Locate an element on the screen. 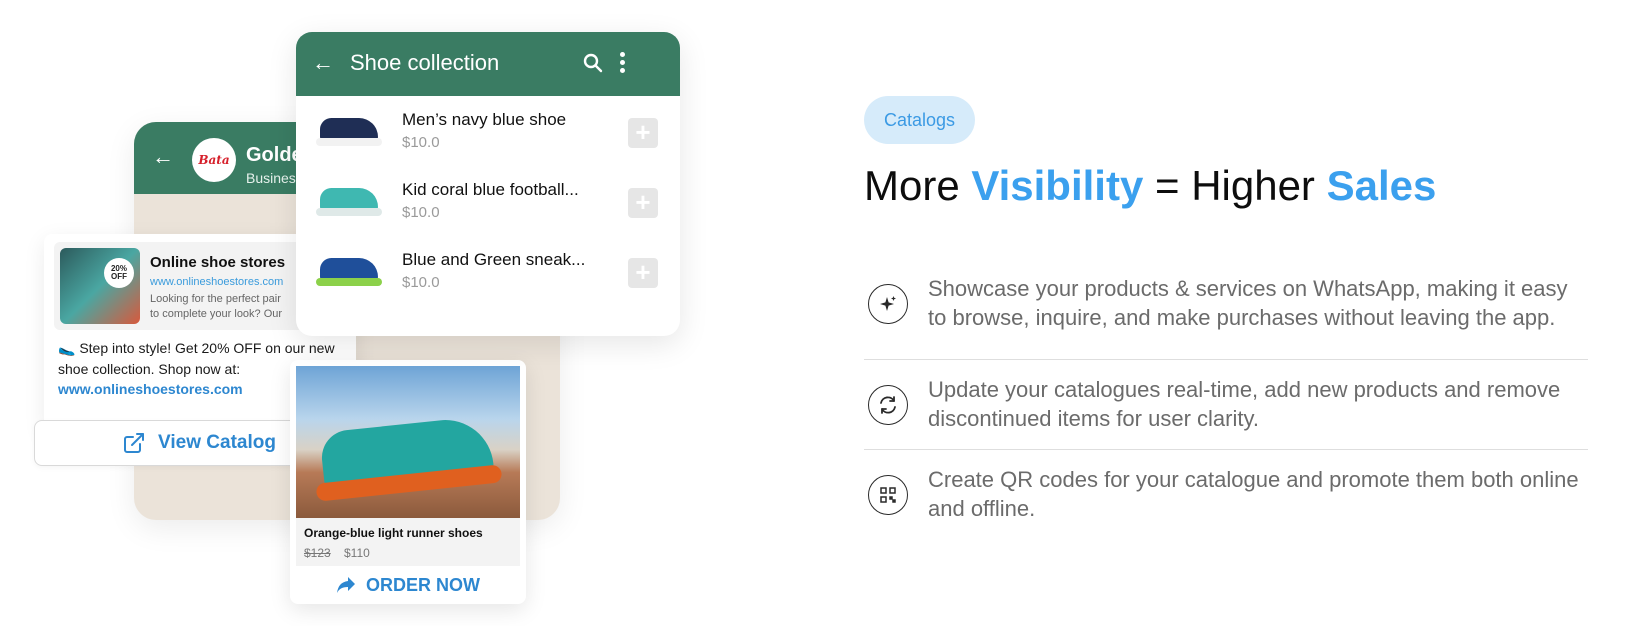 The width and height of the screenshot is (1626, 626). business-subtitle: Busines is located at coordinates (271, 178).